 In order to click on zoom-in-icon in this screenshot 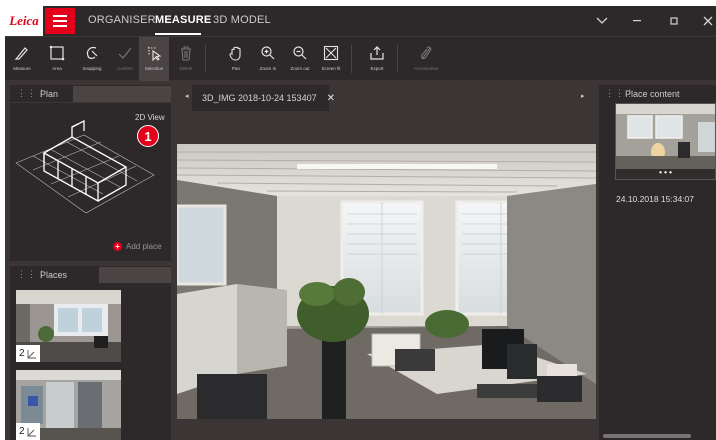, I will do `click(268, 53)`.